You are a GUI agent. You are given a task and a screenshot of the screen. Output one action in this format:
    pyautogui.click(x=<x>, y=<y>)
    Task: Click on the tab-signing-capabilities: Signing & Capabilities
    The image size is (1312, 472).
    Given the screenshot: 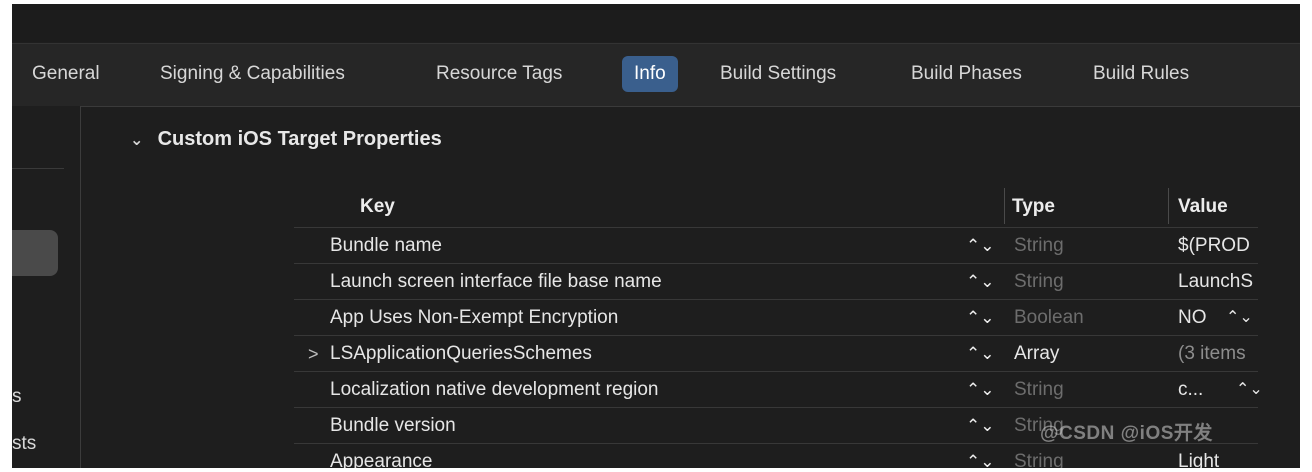 What is the action you would take?
    pyautogui.click(x=252, y=74)
    